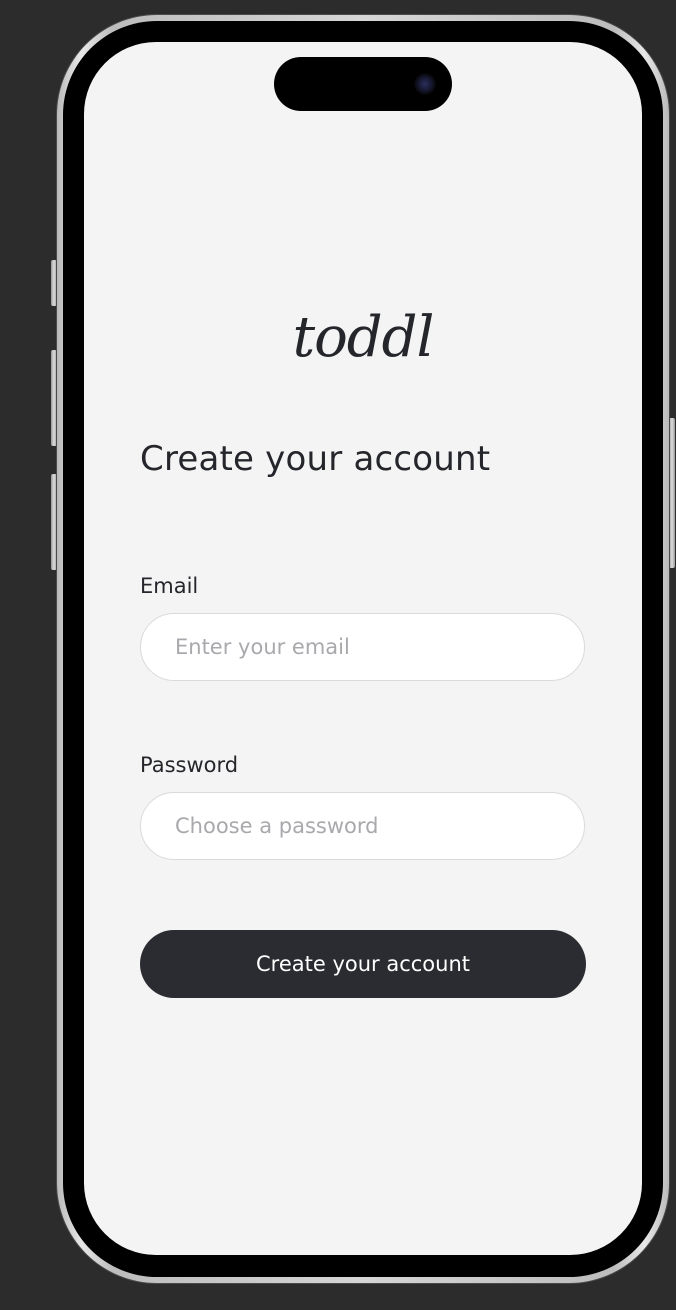 The height and width of the screenshot is (1310, 676). What do you see at coordinates (169, 586) in the screenshot?
I see `email-label: Email` at bounding box center [169, 586].